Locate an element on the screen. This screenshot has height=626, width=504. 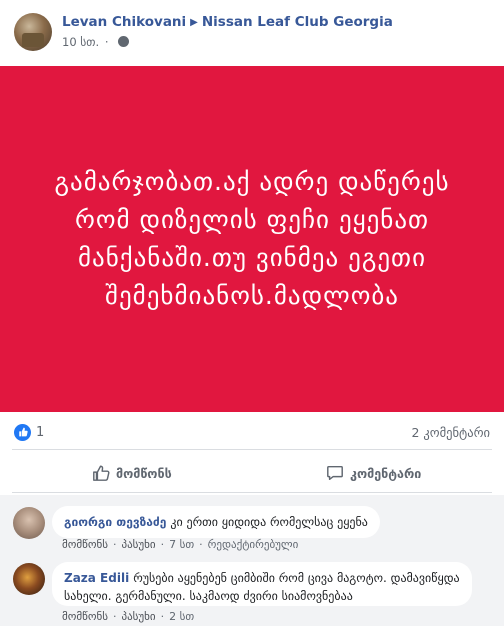
group-name: Nissan Leaf Club Georgia is located at coordinates (297, 22).